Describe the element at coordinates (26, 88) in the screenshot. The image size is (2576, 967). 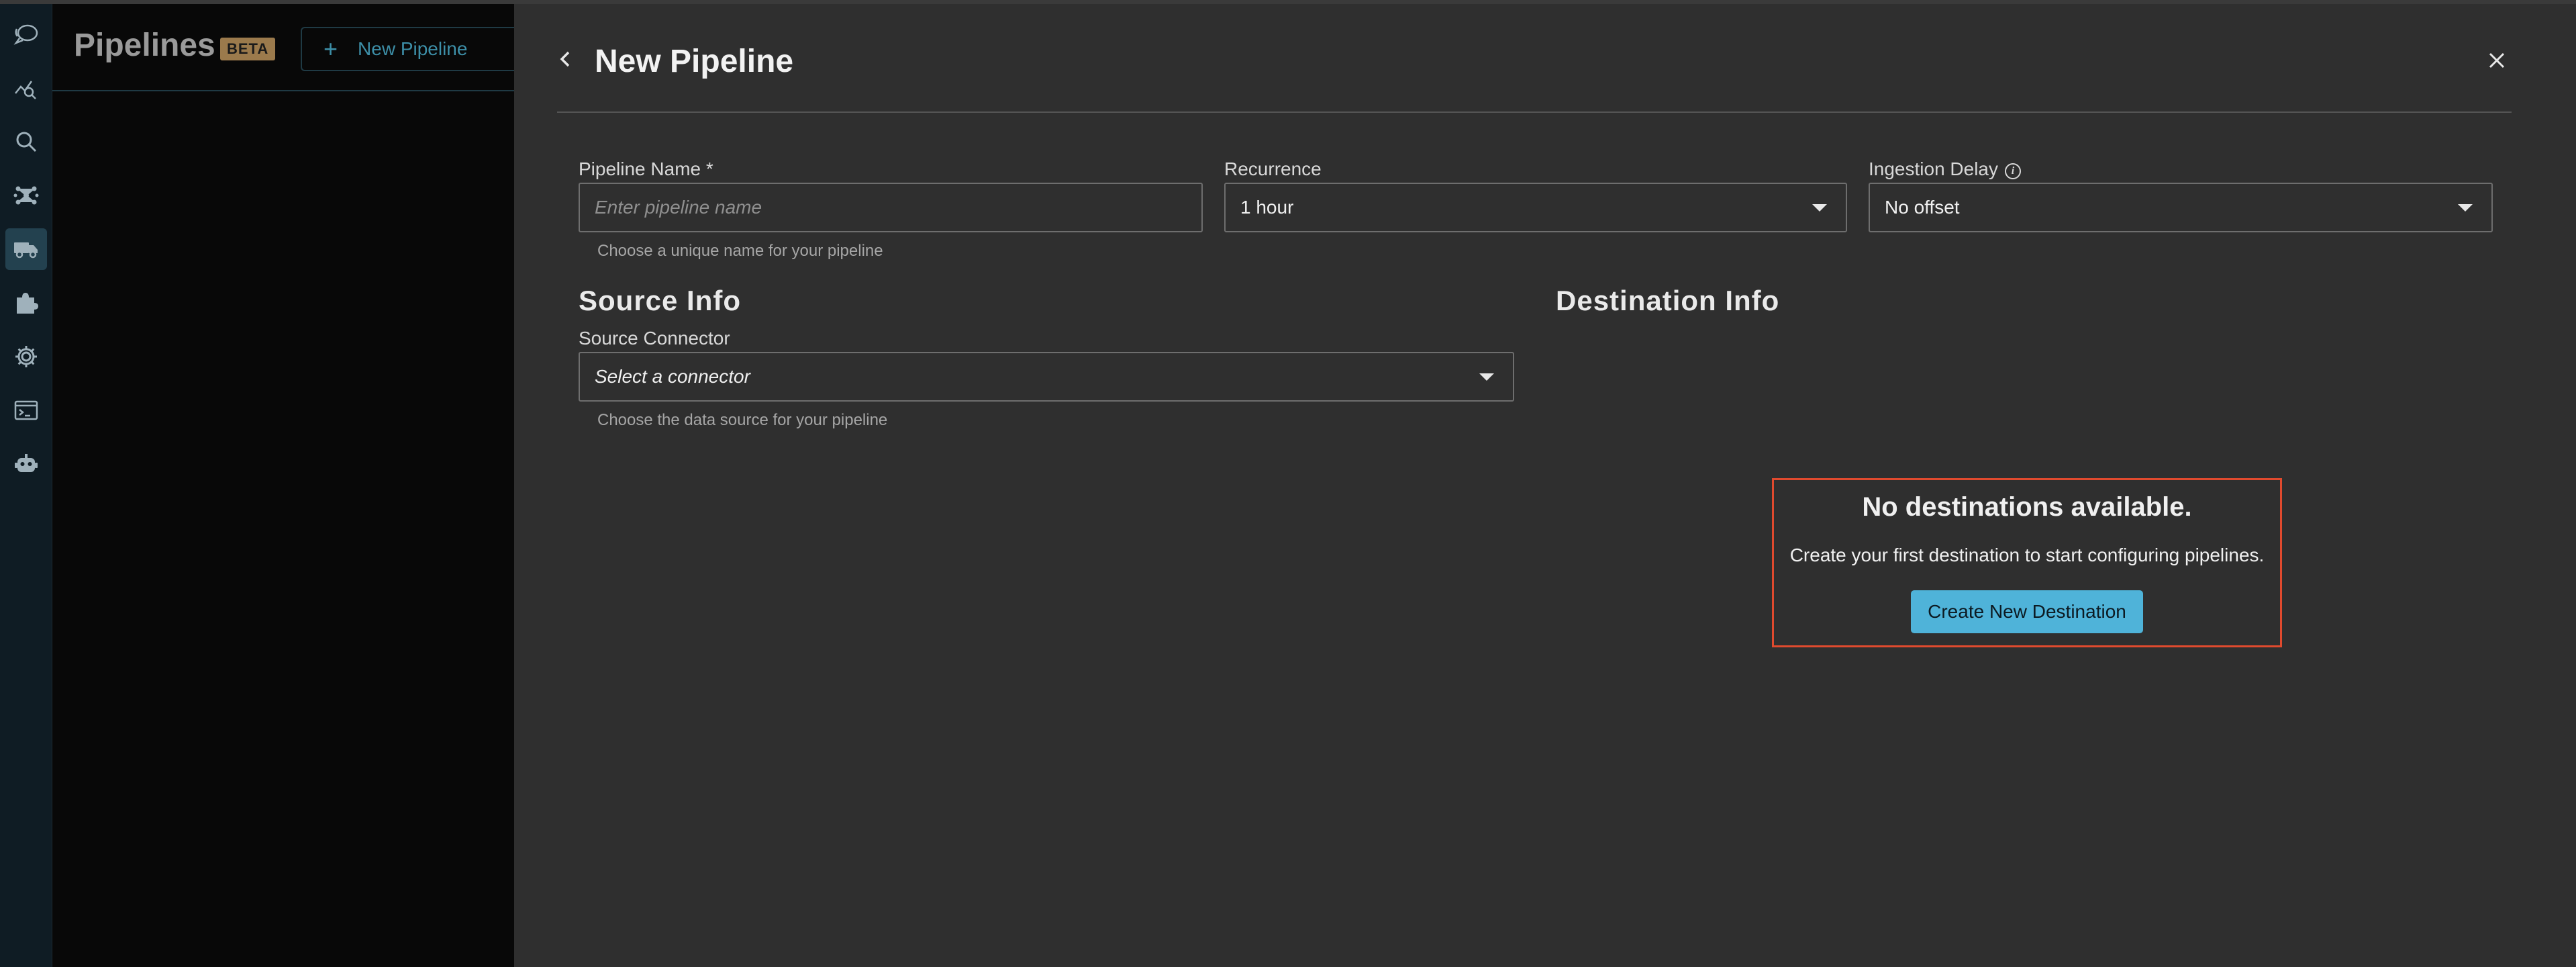
I see `analytics-icon` at that location.